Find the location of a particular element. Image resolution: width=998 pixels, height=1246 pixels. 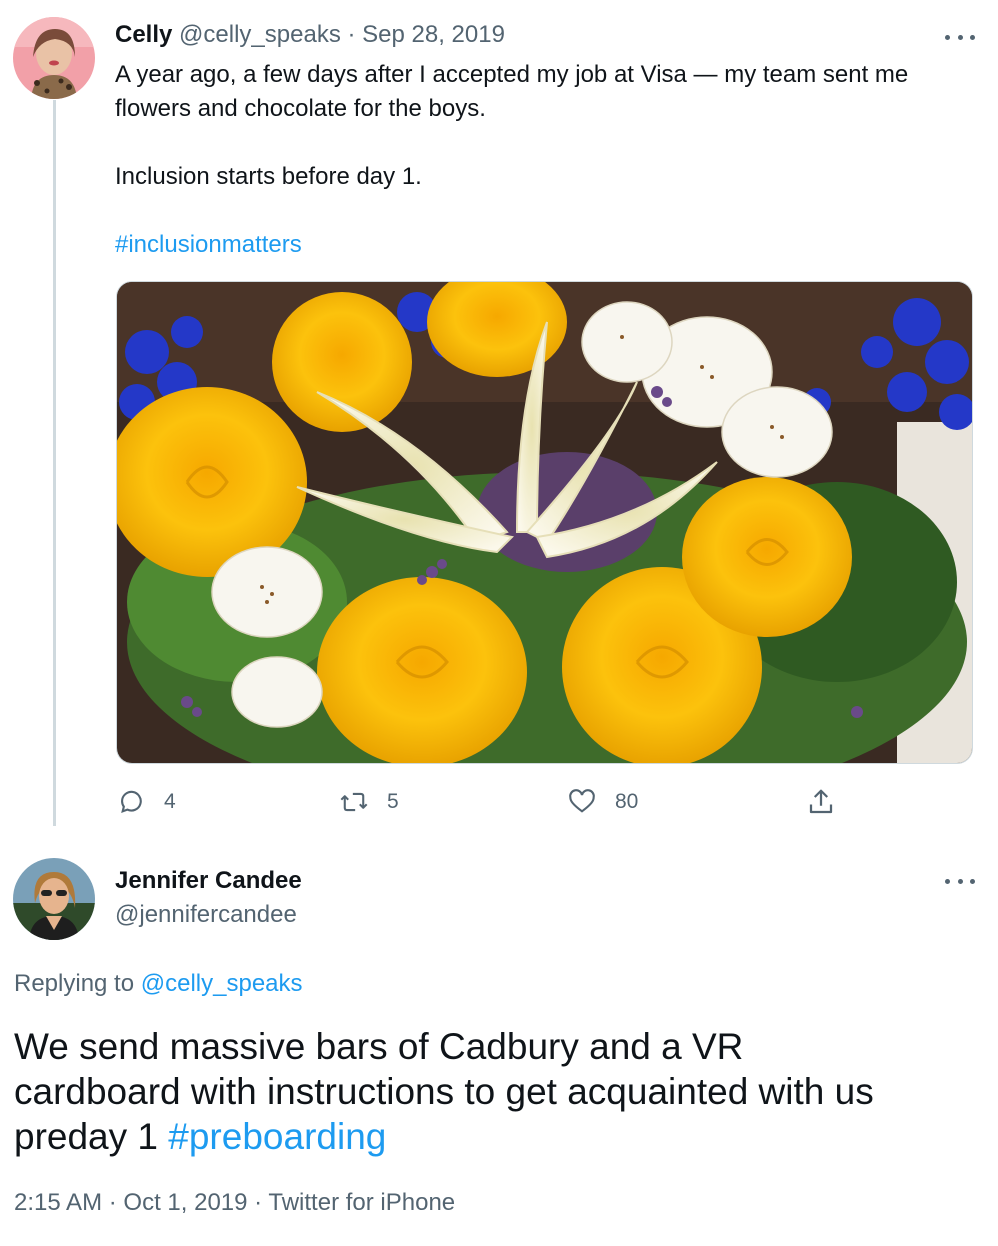

reply-icon is located at coordinates (131, 802).